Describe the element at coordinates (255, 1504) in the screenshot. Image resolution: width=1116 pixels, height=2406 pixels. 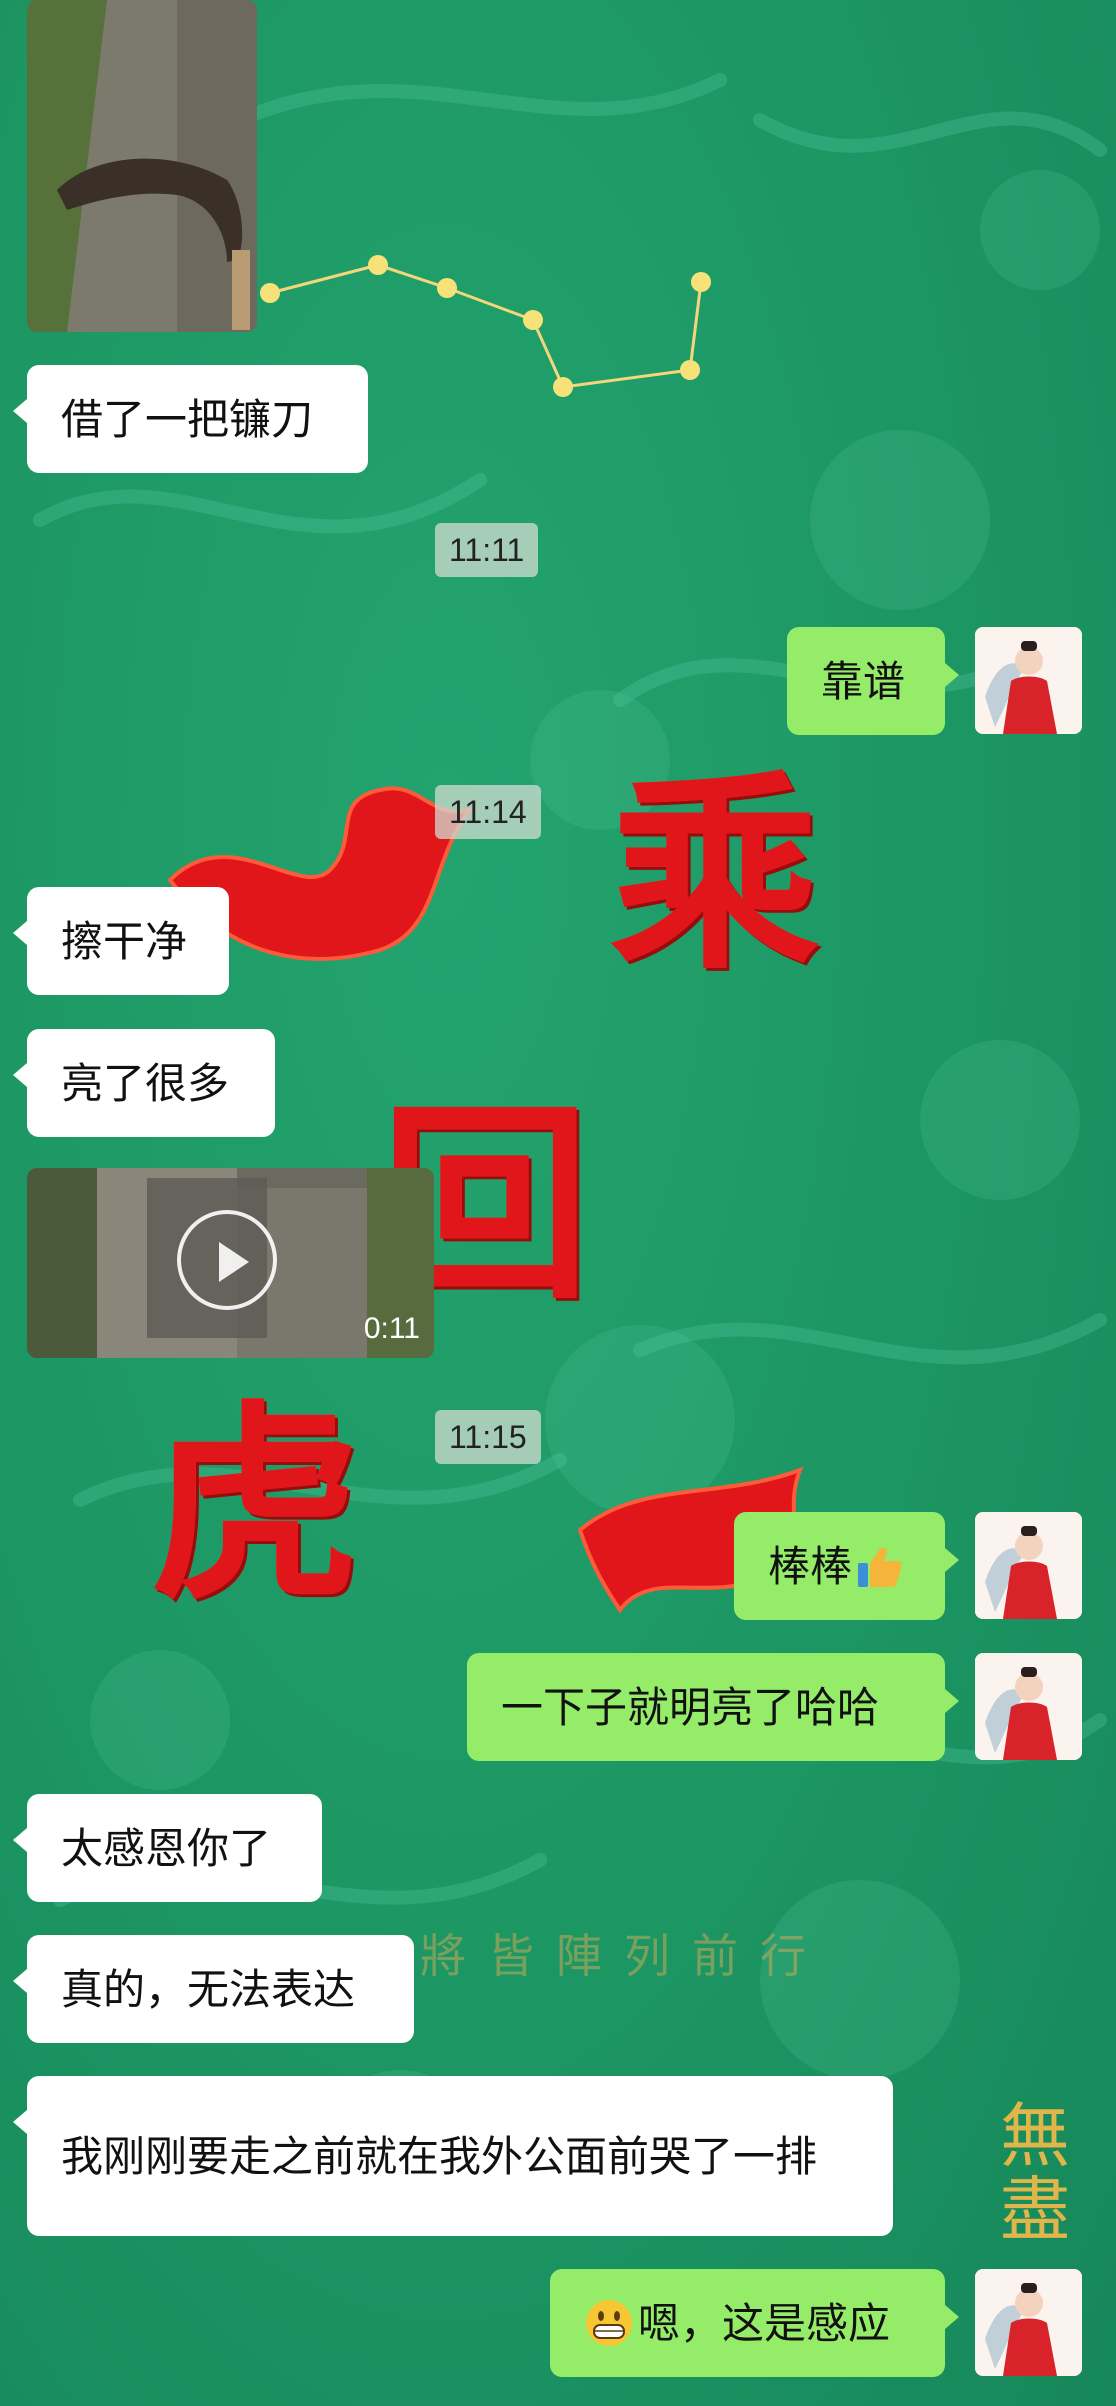
I see `brush-glyph-3: 虎` at that location.